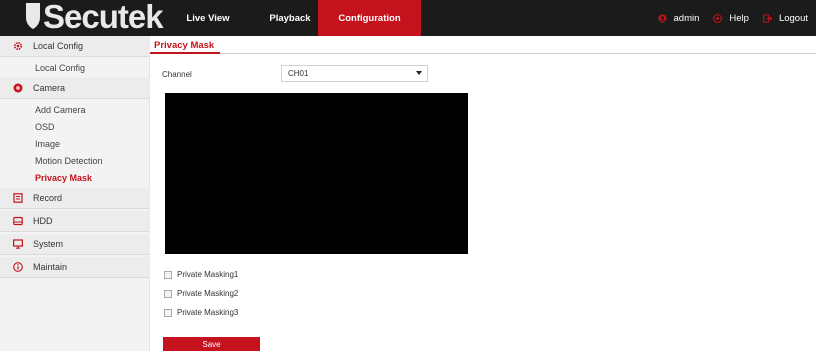 The height and width of the screenshot is (351, 816). I want to click on tab-divider, so click(483, 53).